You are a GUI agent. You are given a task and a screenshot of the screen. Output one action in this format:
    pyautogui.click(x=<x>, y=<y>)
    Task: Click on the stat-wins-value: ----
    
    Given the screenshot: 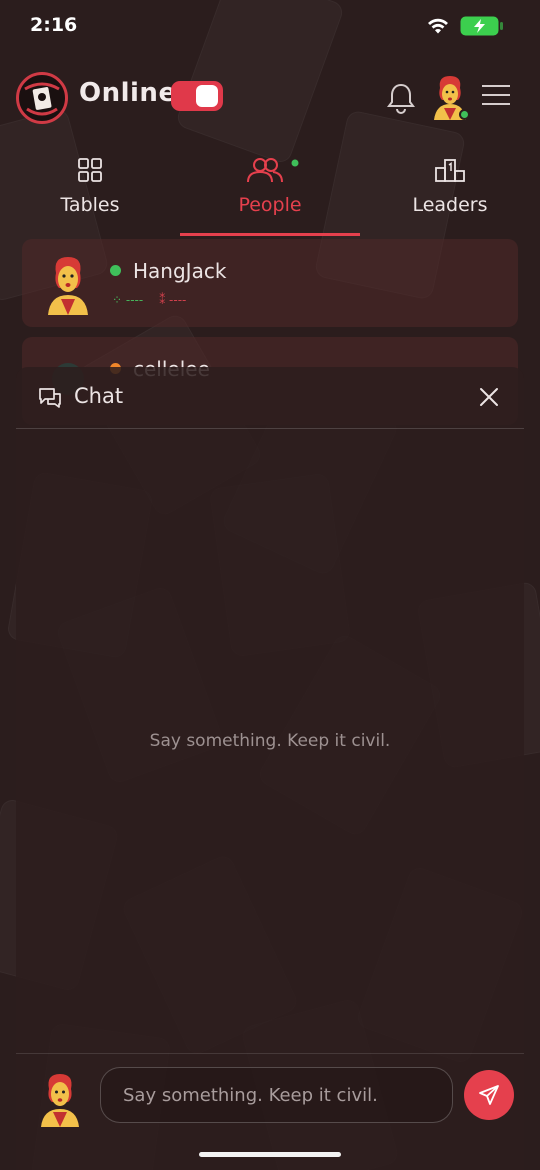 What is the action you would take?
    pyautogui.click(x=134, y=300)
    